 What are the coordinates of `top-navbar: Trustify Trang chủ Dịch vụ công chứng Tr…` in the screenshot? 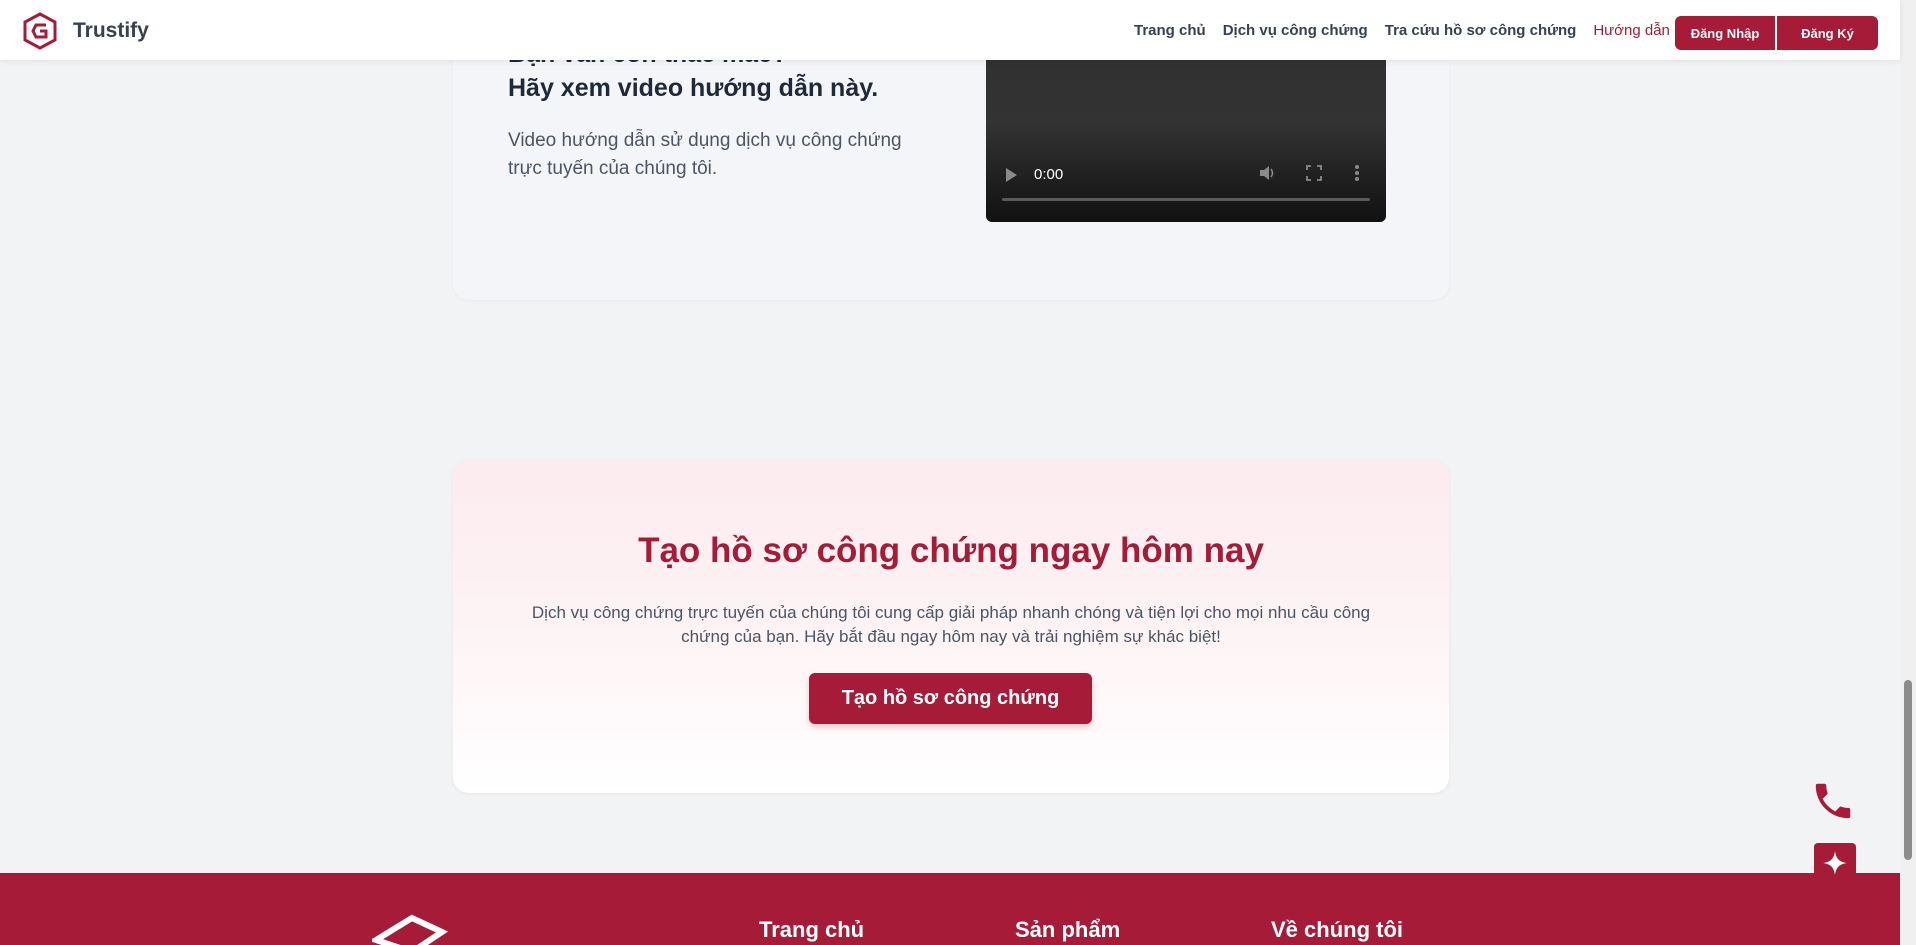 It's located at (950, 30).